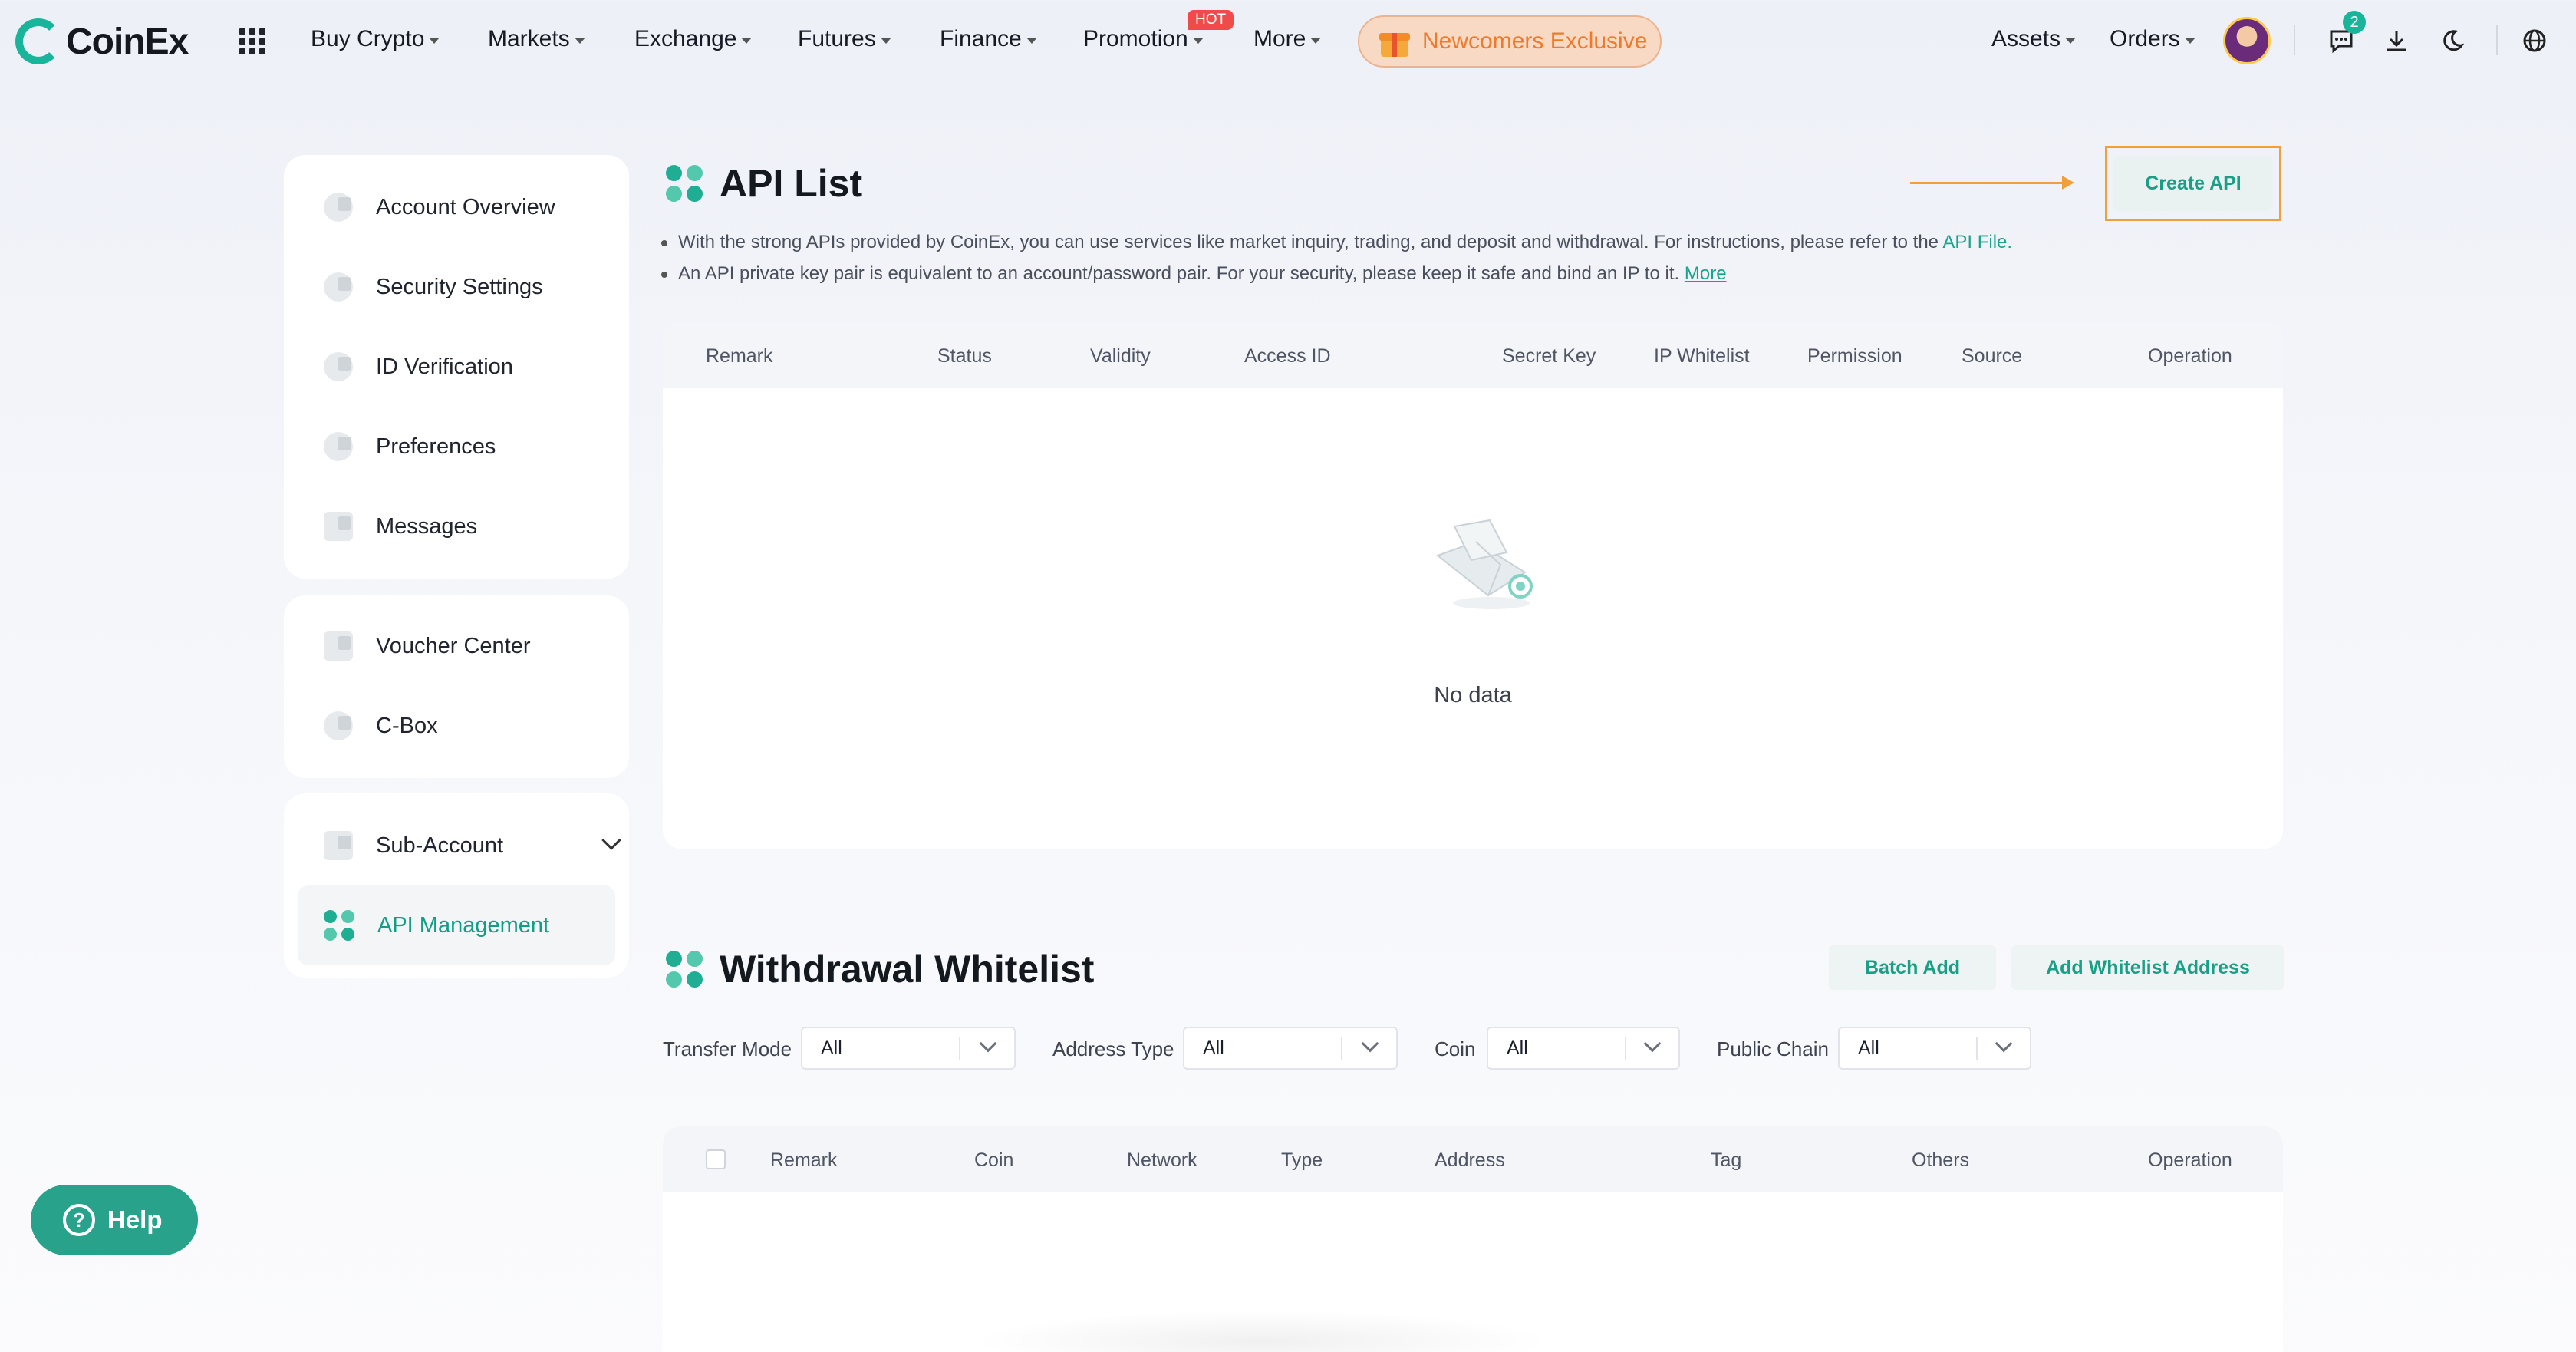 The height and width of the screenshot is (1352, 2576). I want to click on shield-icon, so click(338, 287).